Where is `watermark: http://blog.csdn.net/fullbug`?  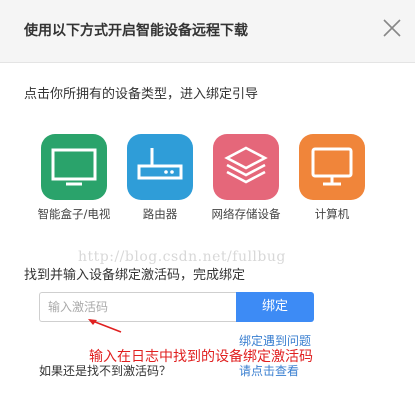 watermark: http://blog.csdn.net/fullbug is located at coordinates (182, 257).